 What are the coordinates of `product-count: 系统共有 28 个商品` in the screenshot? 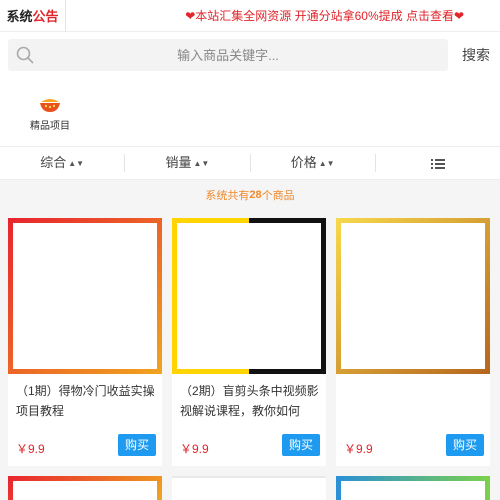 It's located at (250, 195).